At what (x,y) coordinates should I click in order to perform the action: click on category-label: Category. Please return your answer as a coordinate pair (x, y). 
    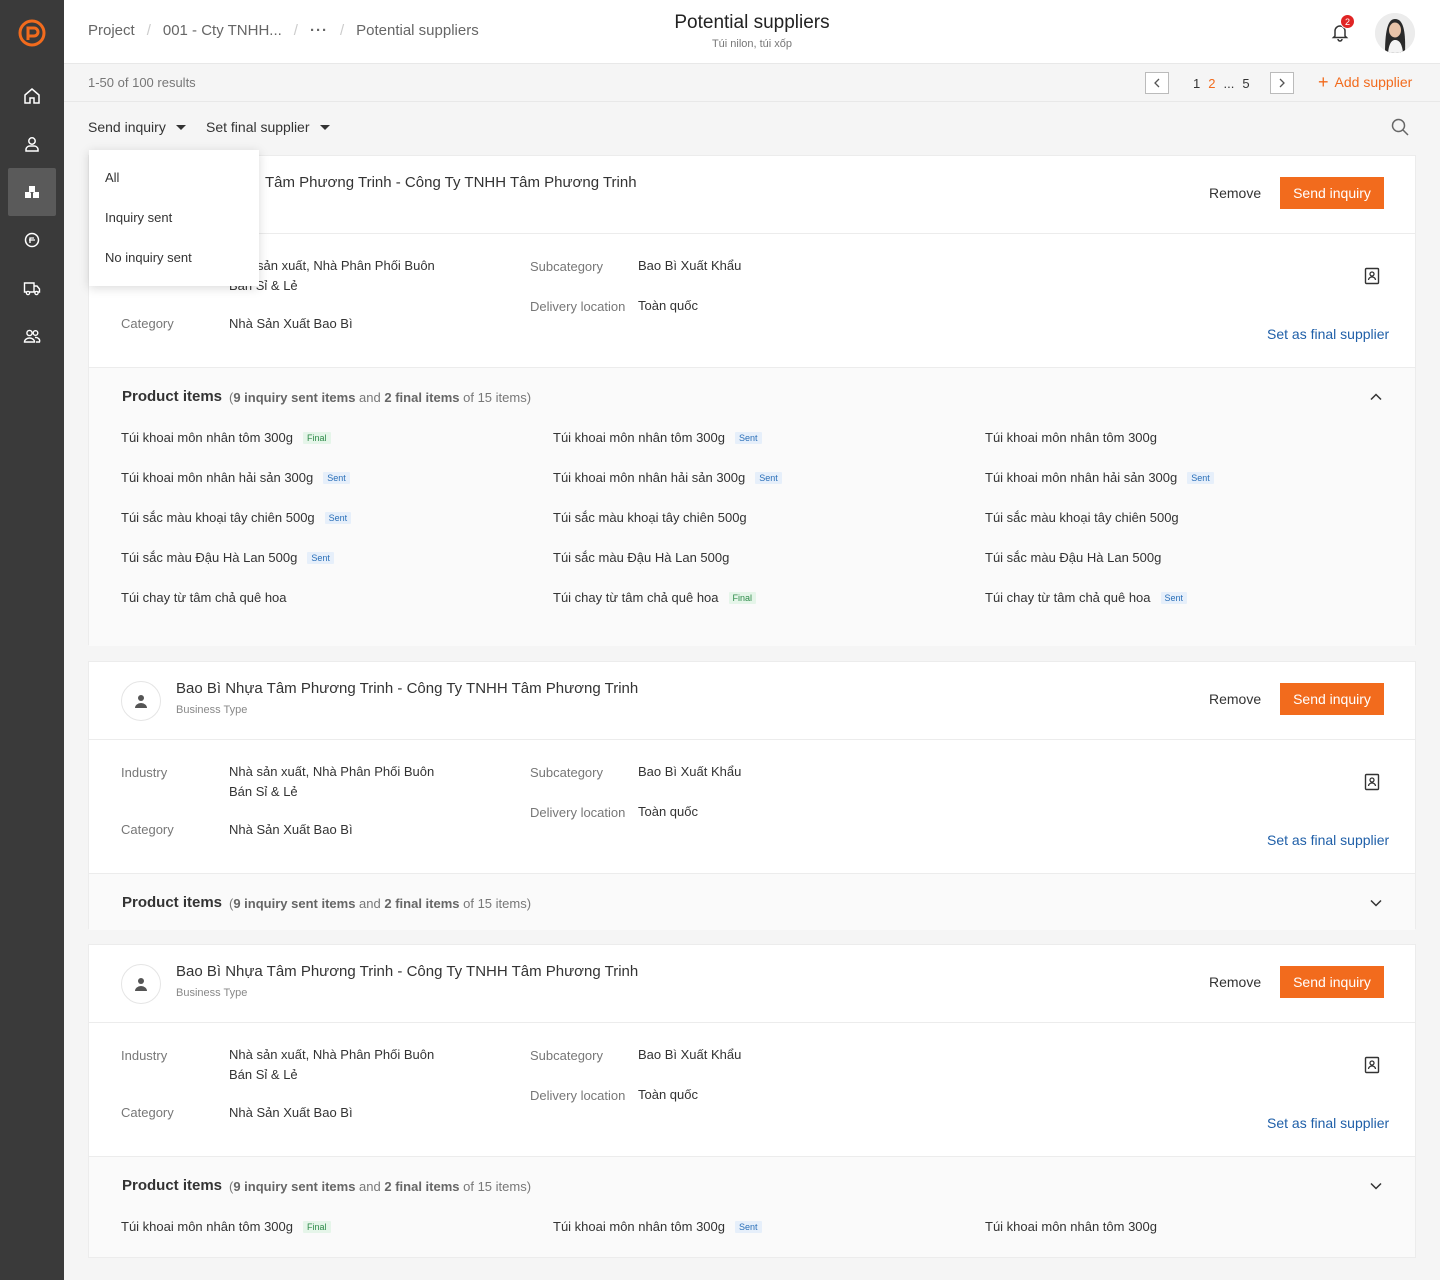
    Looking at the image, I should click on (147, 1112).